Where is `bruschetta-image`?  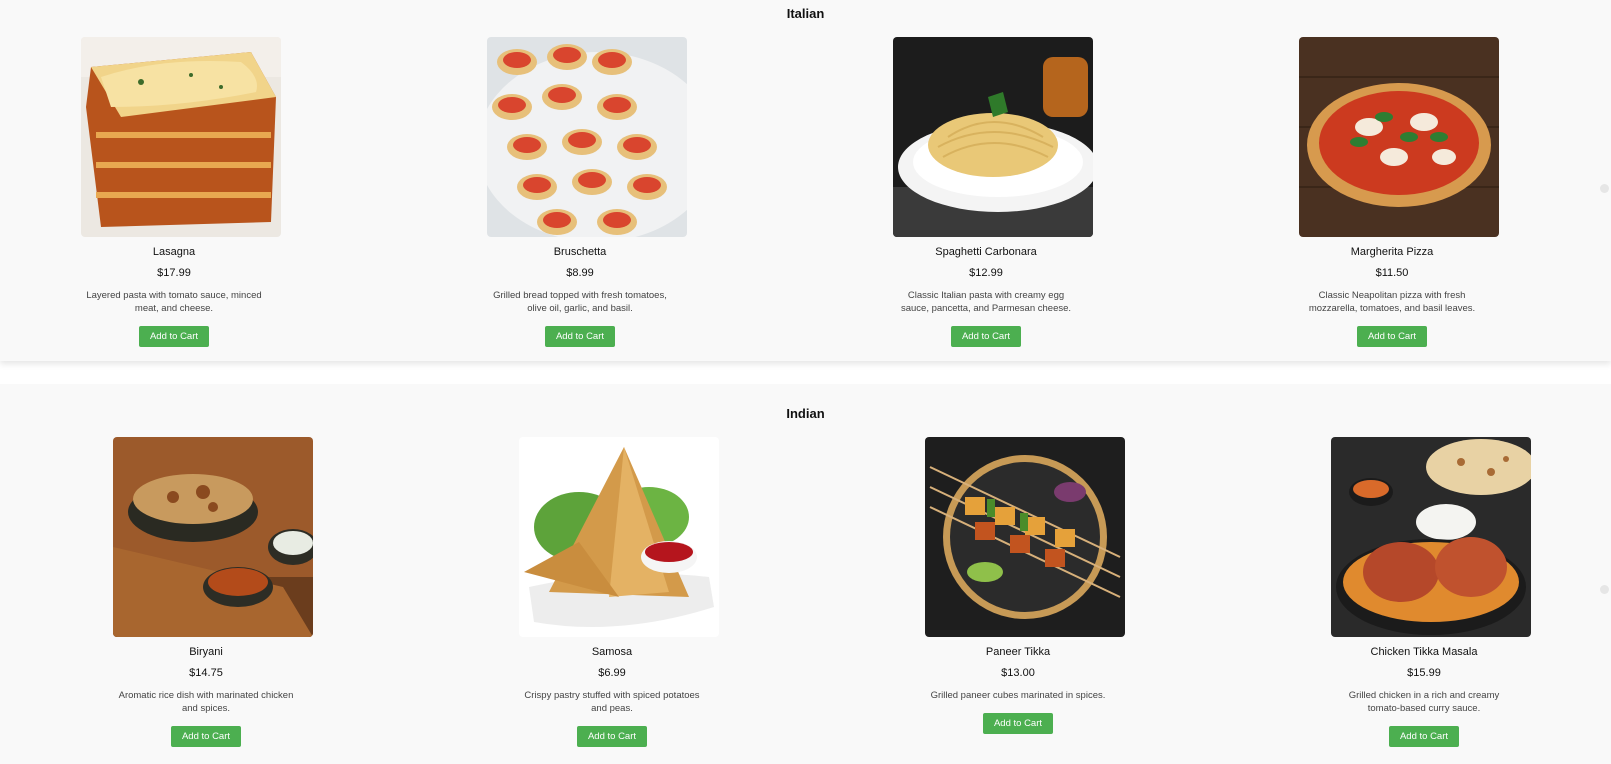
bruschetta-image is located at coordinates (587, 137).